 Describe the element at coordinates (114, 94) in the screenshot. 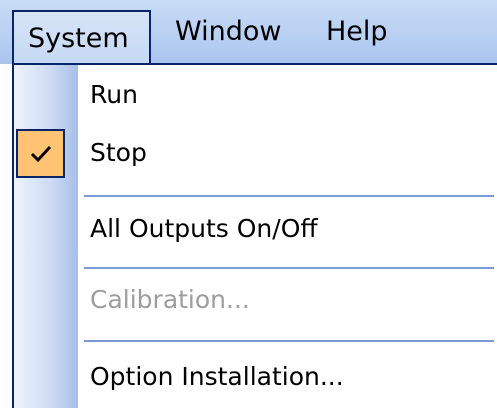

I see `menu-item-run: Run` at that location.